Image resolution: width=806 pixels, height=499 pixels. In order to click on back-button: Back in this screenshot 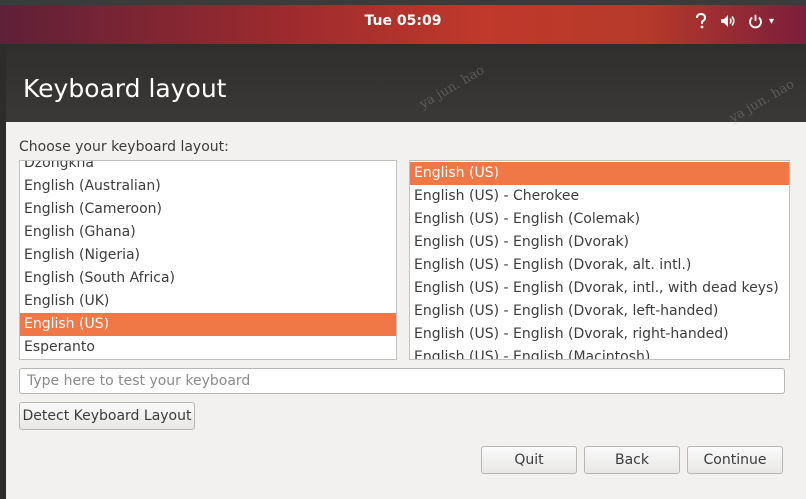, I will do `click(632, 460)`.